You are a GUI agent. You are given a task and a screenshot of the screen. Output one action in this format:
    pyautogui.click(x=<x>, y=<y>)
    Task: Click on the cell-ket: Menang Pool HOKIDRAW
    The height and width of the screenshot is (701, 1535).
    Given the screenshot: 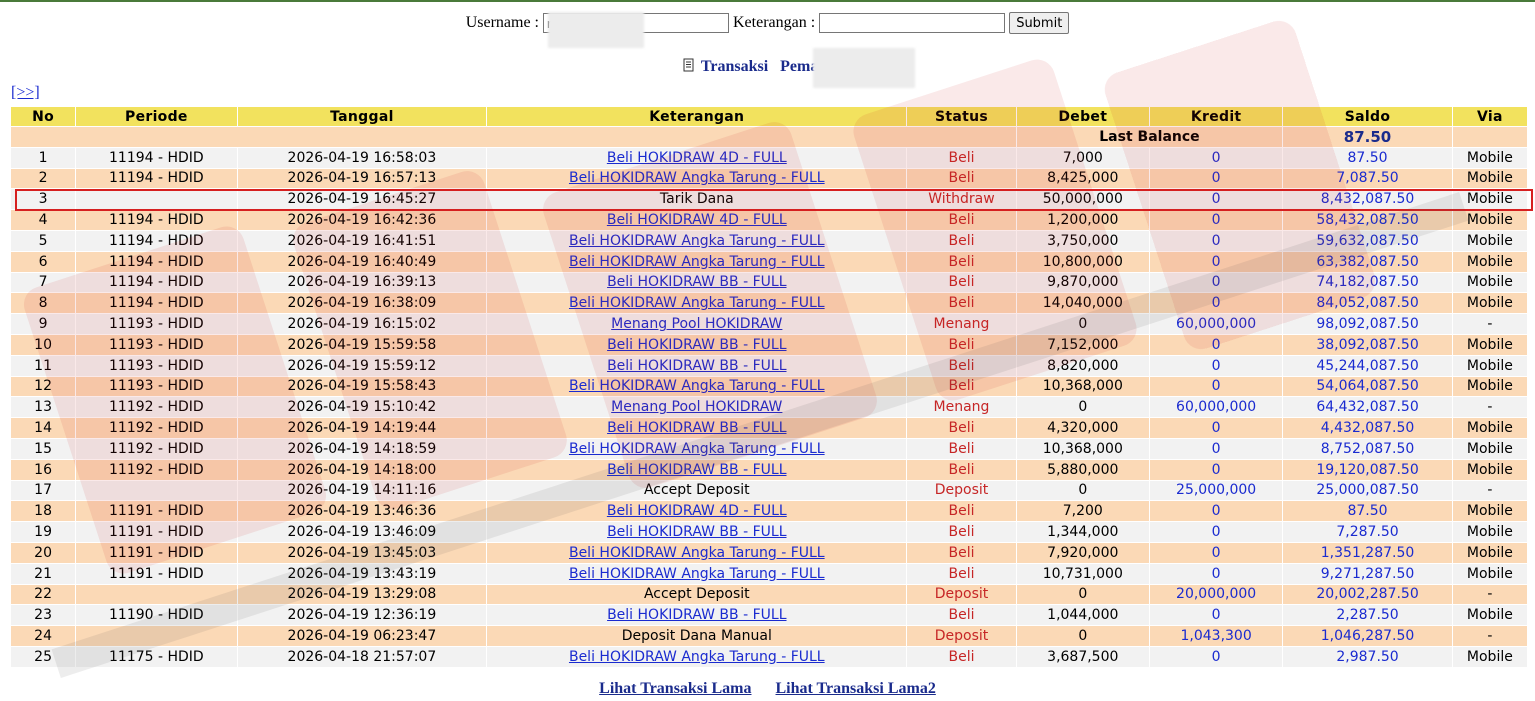 What is the action you would take?
    pyautogui.click(x=697, y=407)
    